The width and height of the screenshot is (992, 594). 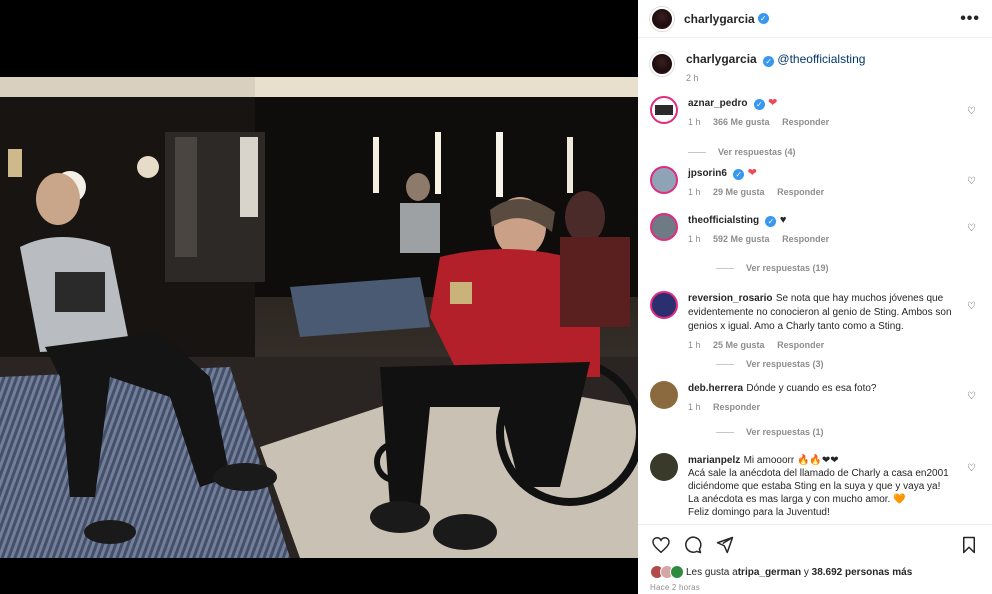 What do you see at coordinates (823, 407) in the screenshot?
I see `comment-meta: 1 h Responder` at bounding box center [823, 407].